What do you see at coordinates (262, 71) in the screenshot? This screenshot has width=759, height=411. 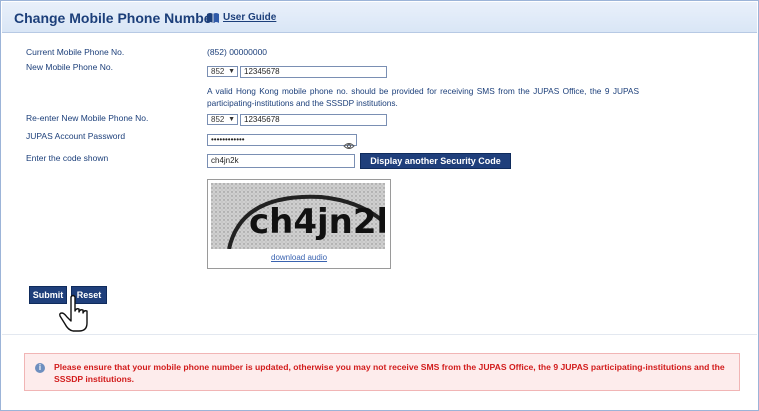 I see `new-phone-value: 12345678` at bounding box center [262, 71].